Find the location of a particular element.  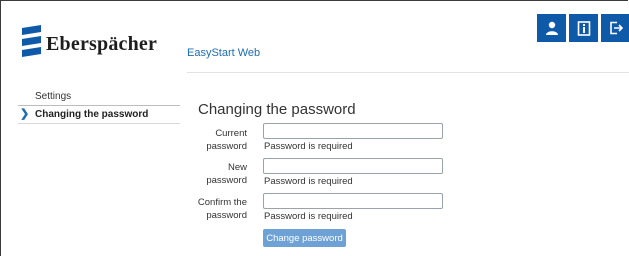

sidebar-item-changing-password: ❯ Changing the password is located at coordinates (99, 114).